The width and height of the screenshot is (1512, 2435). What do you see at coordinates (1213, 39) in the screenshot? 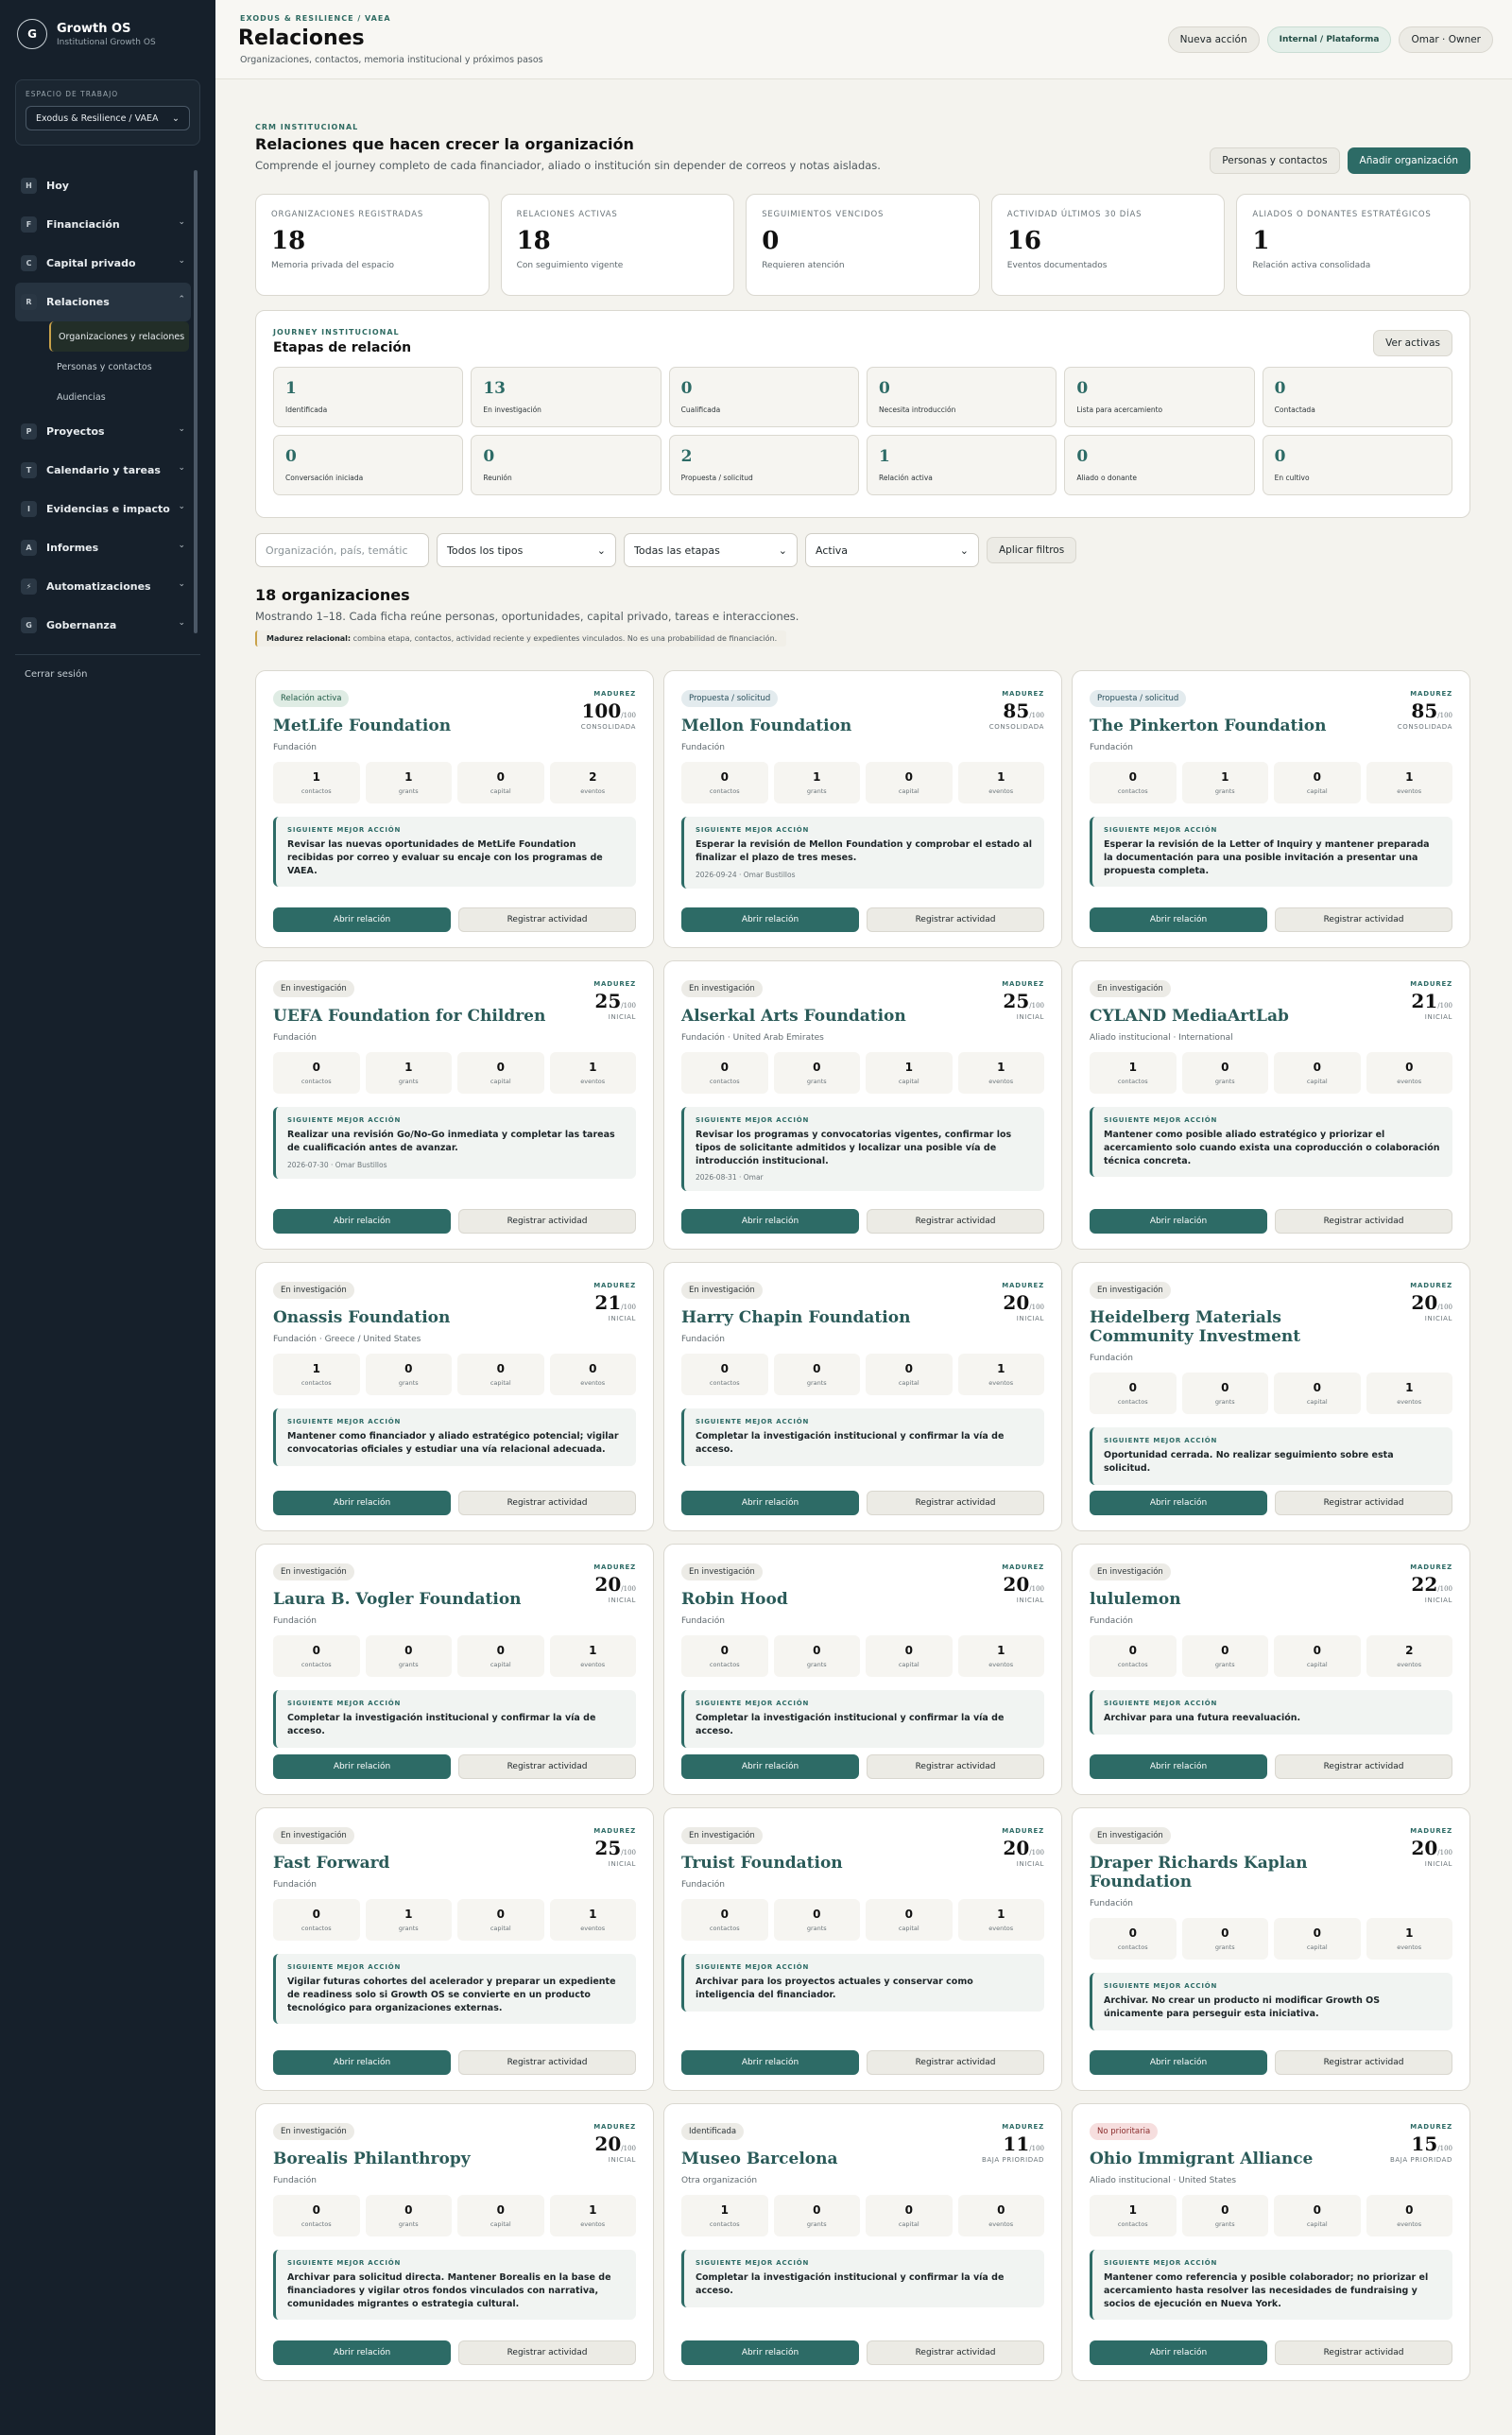
I see `new-action-button: Nueva acción` at bounding box center [1213, 39].